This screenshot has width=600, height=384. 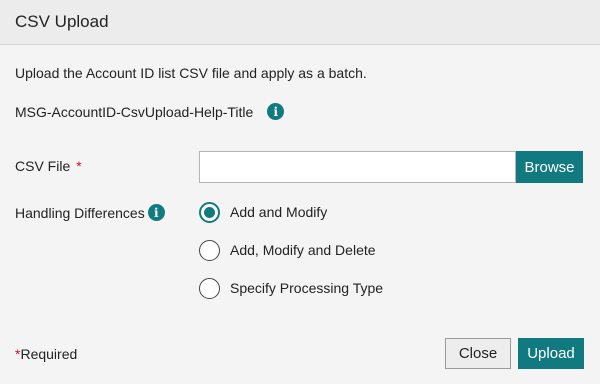 I want to click on radio-label: Add and Modify, so click(x=279, y=212).